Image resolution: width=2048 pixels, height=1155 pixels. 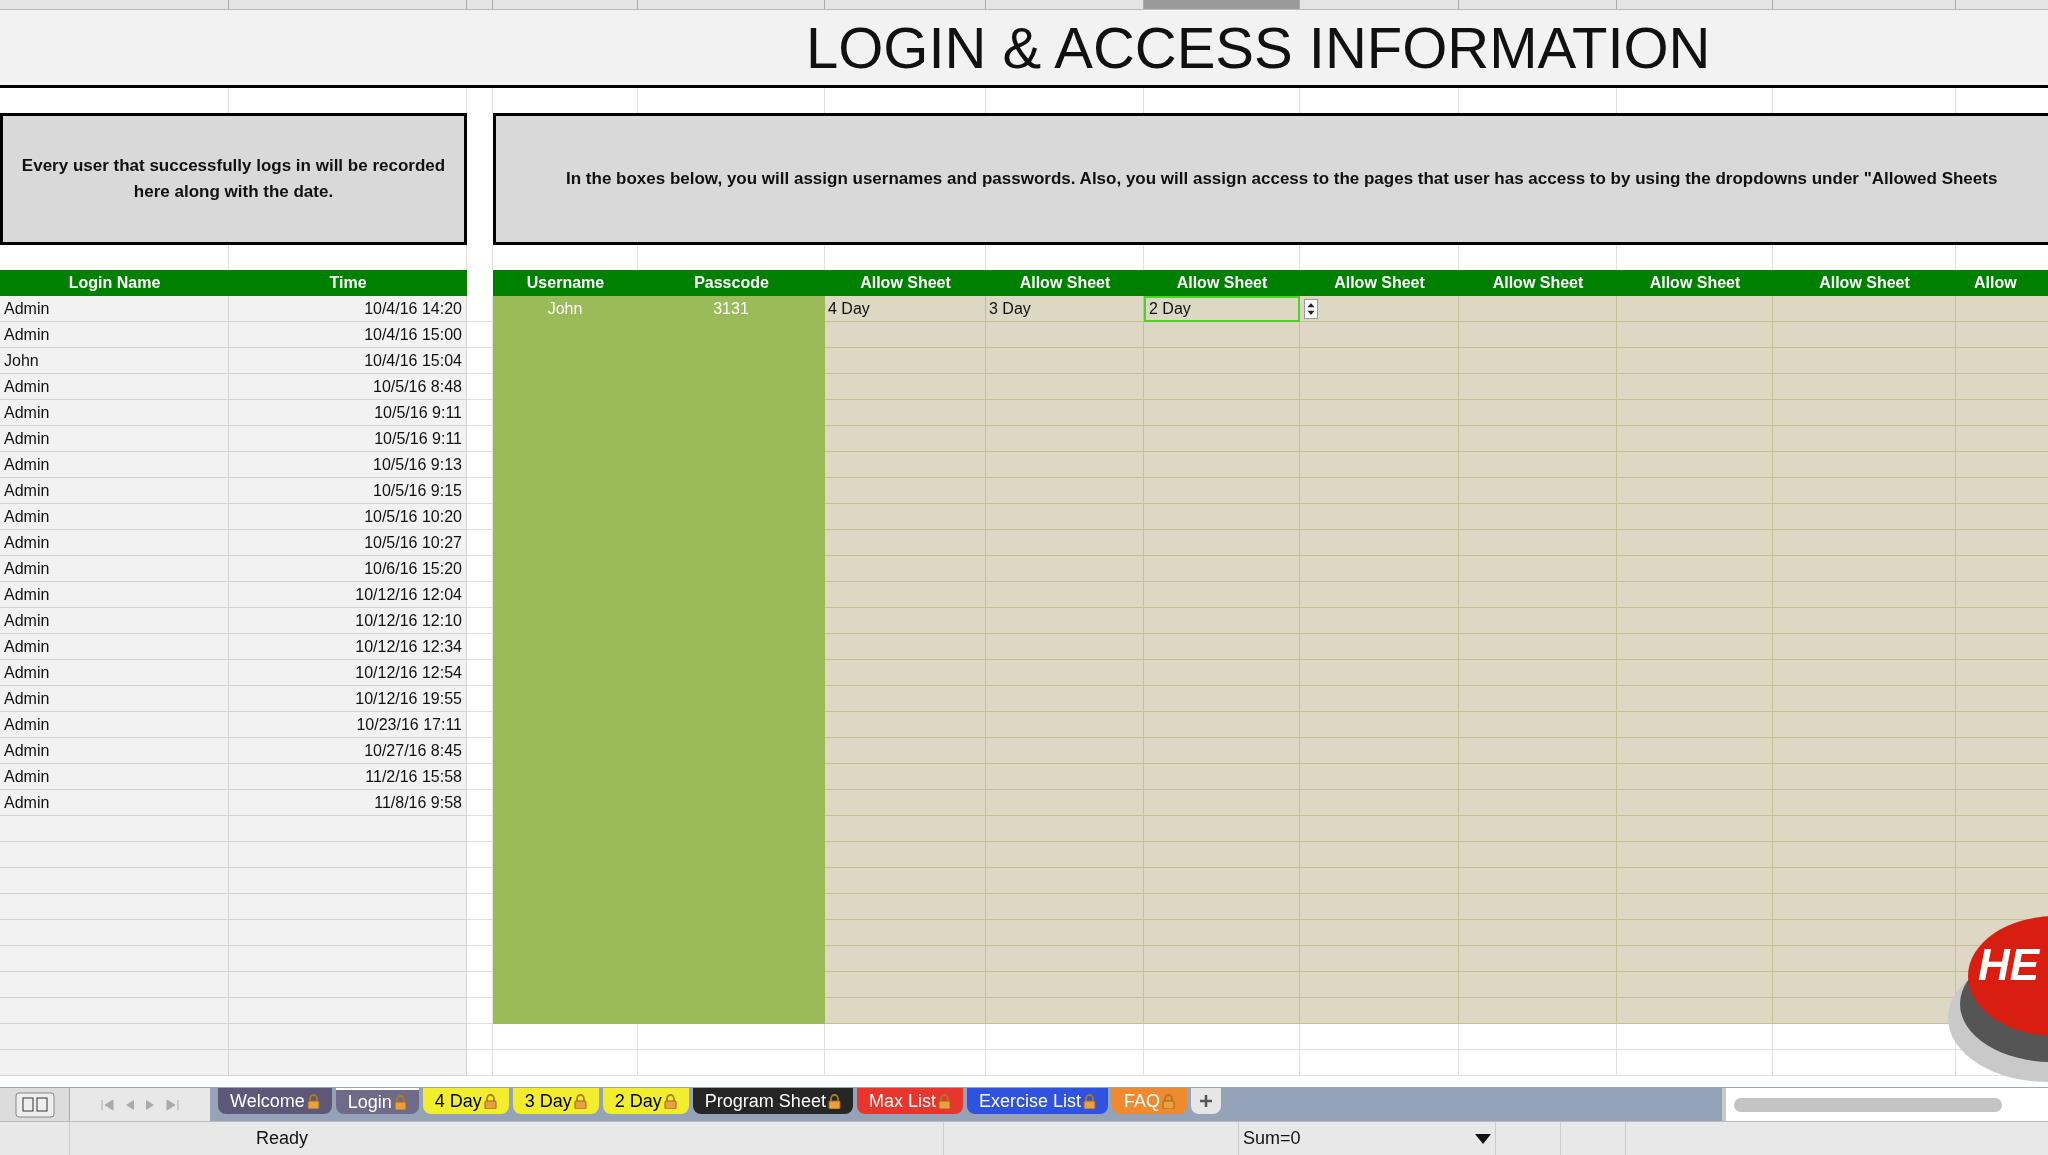 I want to click on first-sheet-icon, so click(x=108, y=1104).